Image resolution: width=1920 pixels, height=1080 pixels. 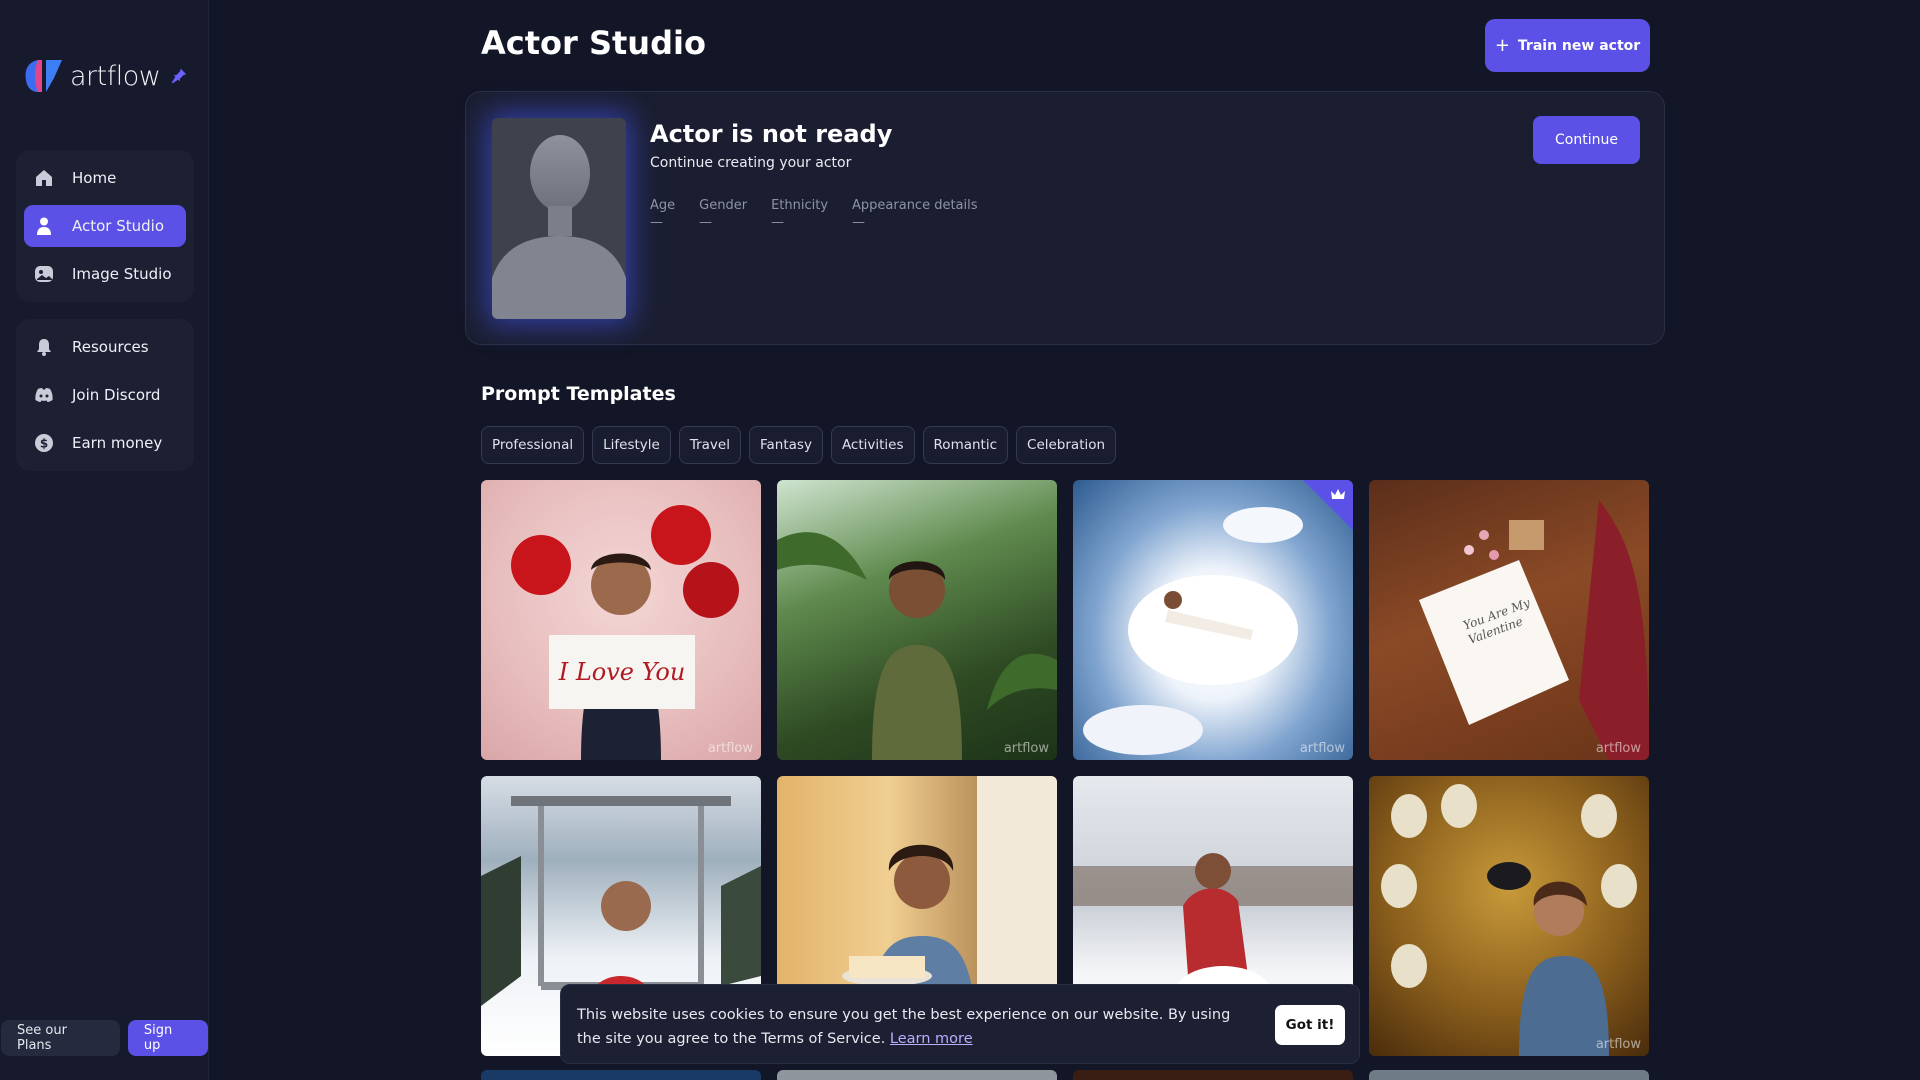 What do you see at coordinates (1509, 920) in the screenshot?
I see `masquerade-image` at bounding box center [1509, 920].